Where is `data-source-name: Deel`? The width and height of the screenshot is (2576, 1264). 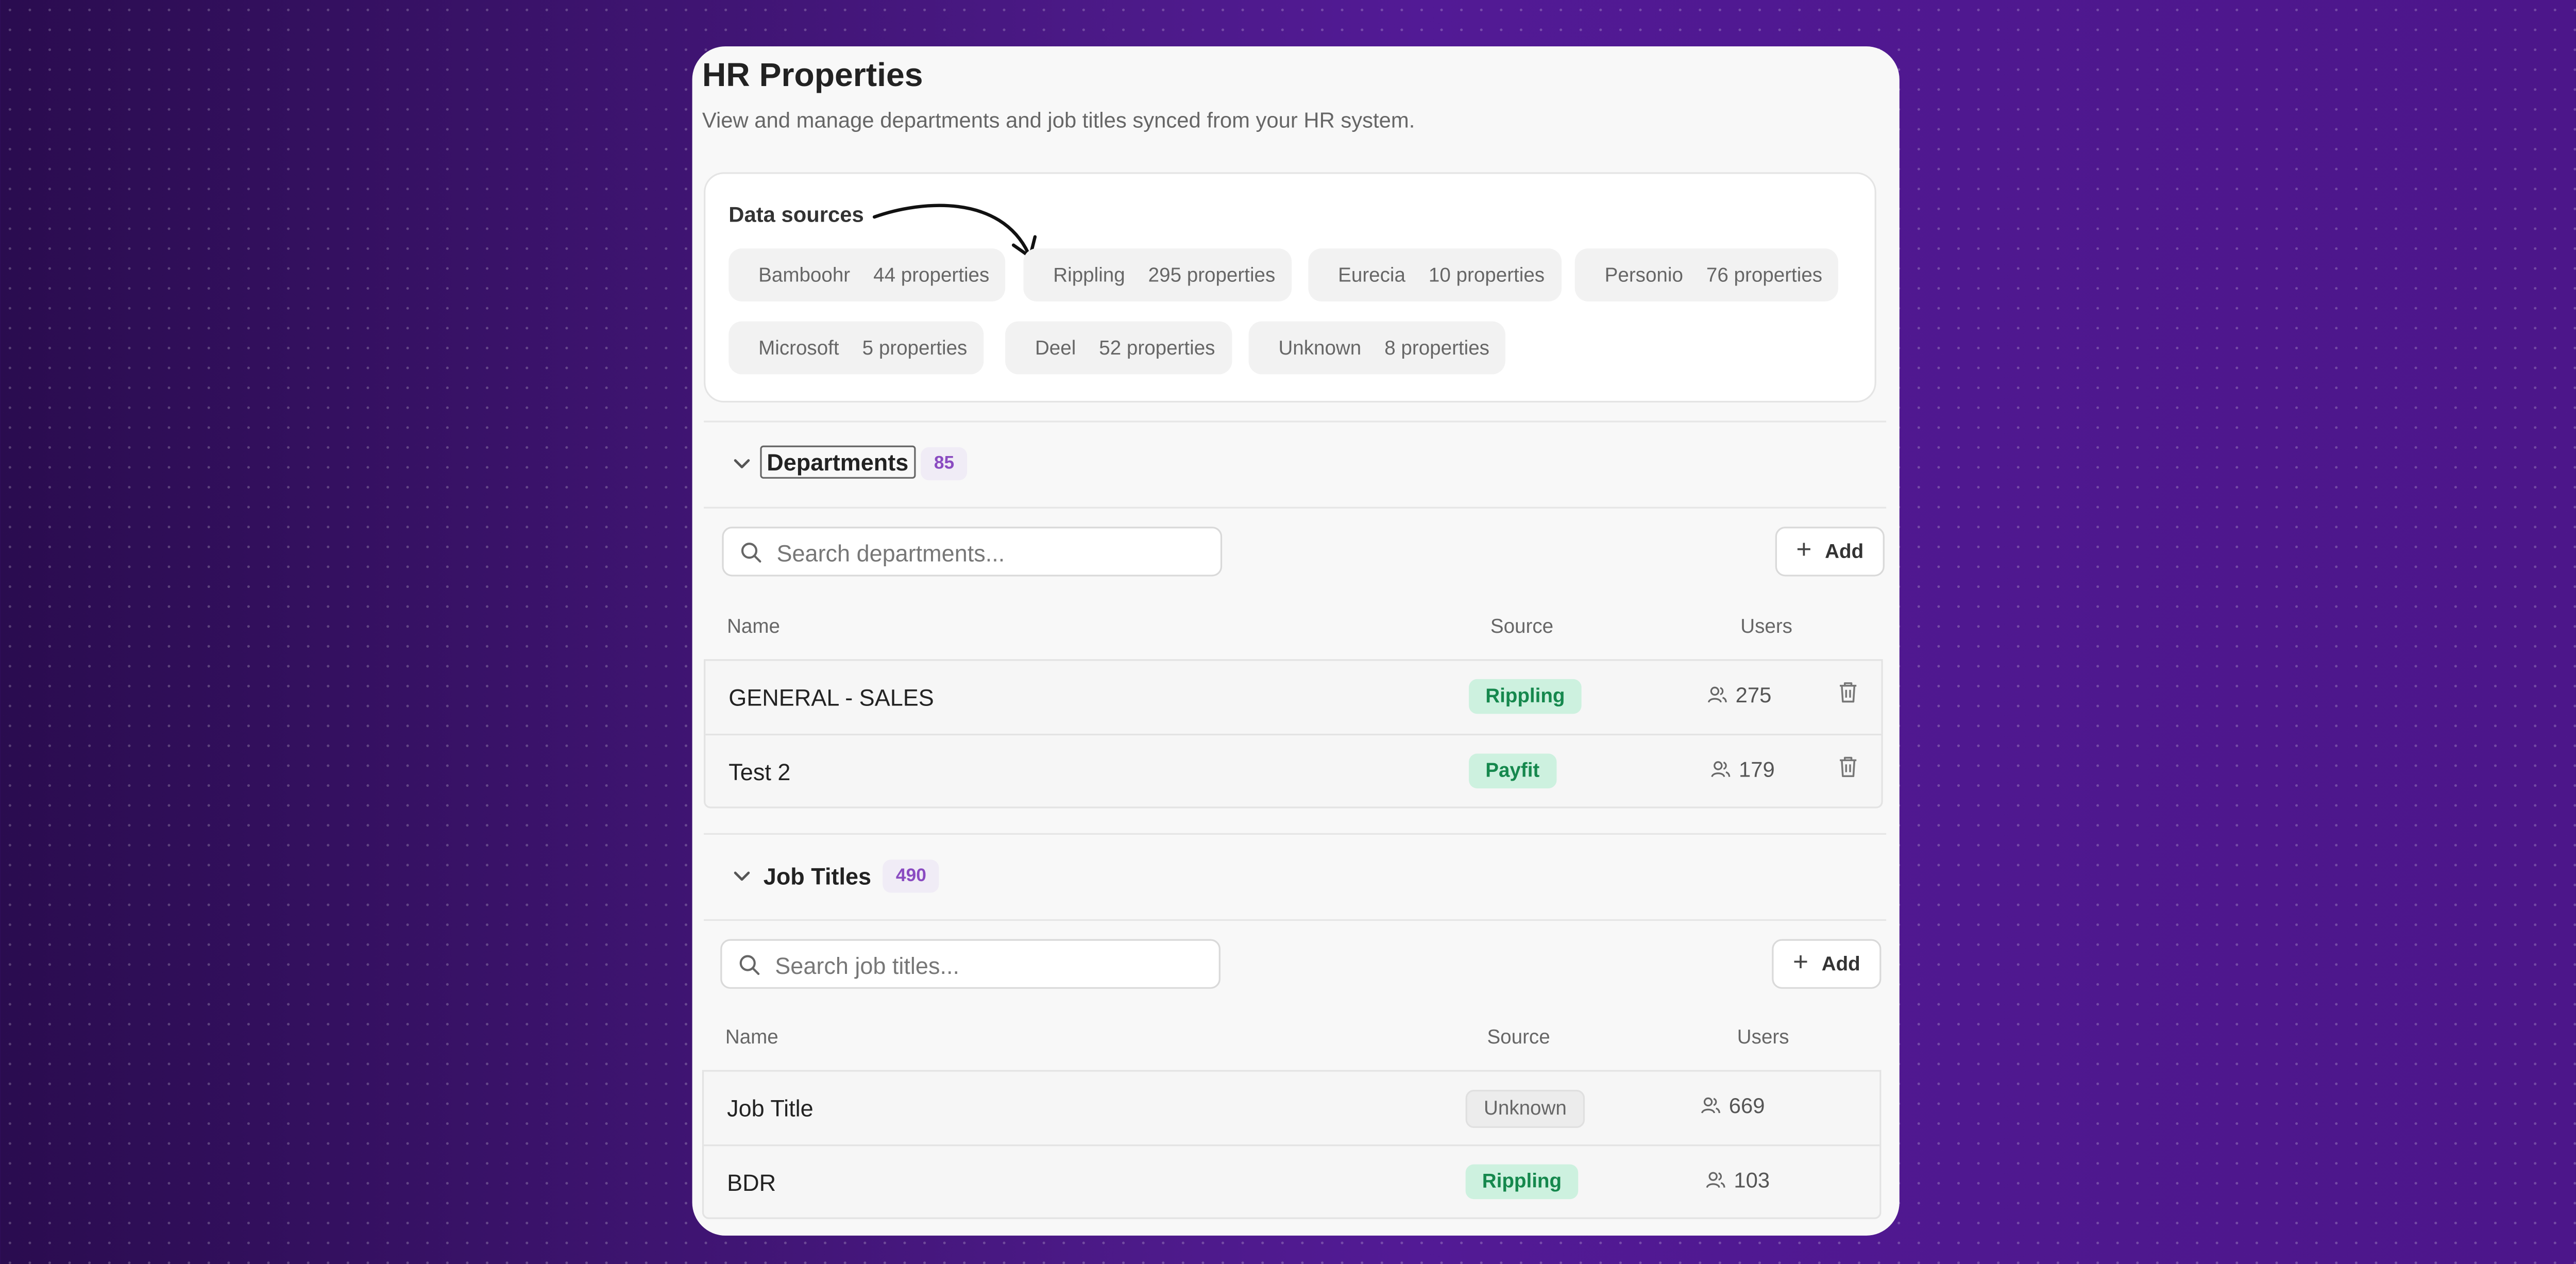
data-source-name: Deel is located at coordinates (1055, 348).